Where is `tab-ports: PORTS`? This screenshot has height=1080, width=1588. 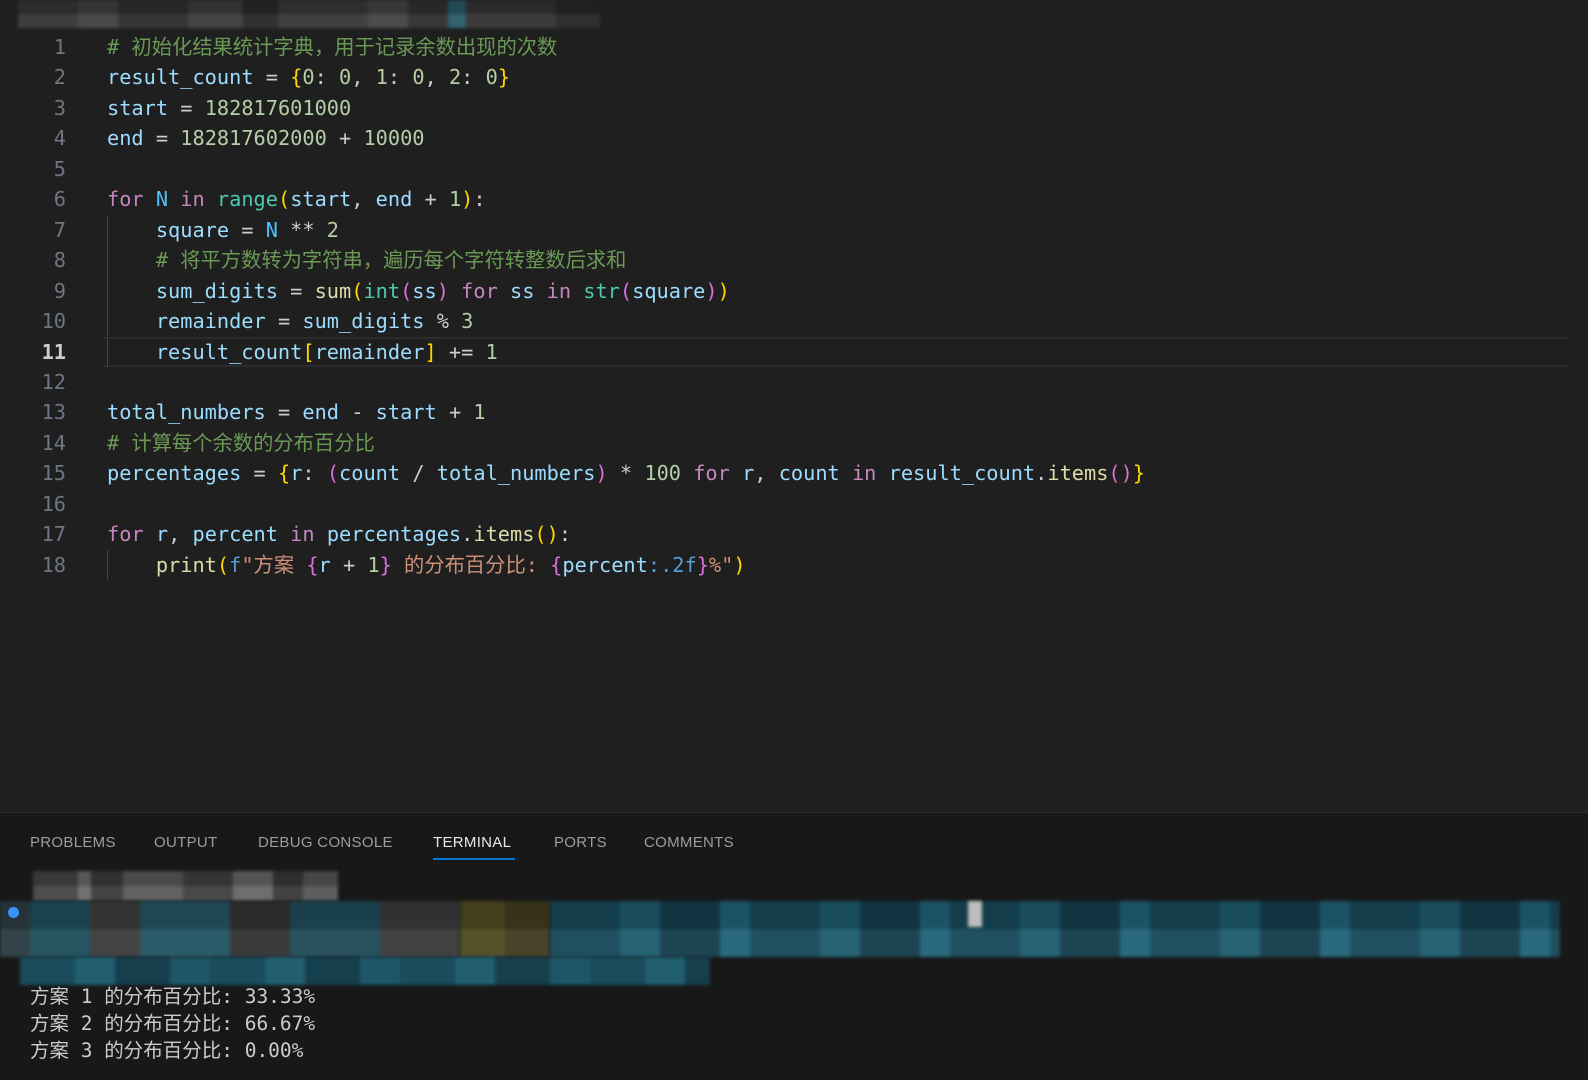
tab-ports: PORTS is located at coordinates (580, 843).